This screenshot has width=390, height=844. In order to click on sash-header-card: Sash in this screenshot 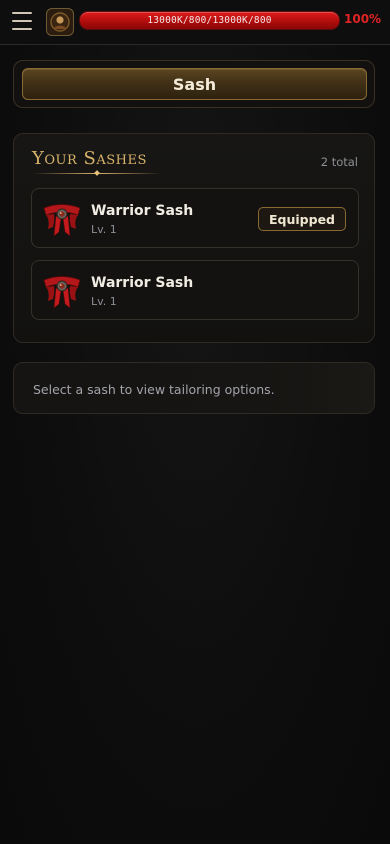, I will do `click(194, 84)`.